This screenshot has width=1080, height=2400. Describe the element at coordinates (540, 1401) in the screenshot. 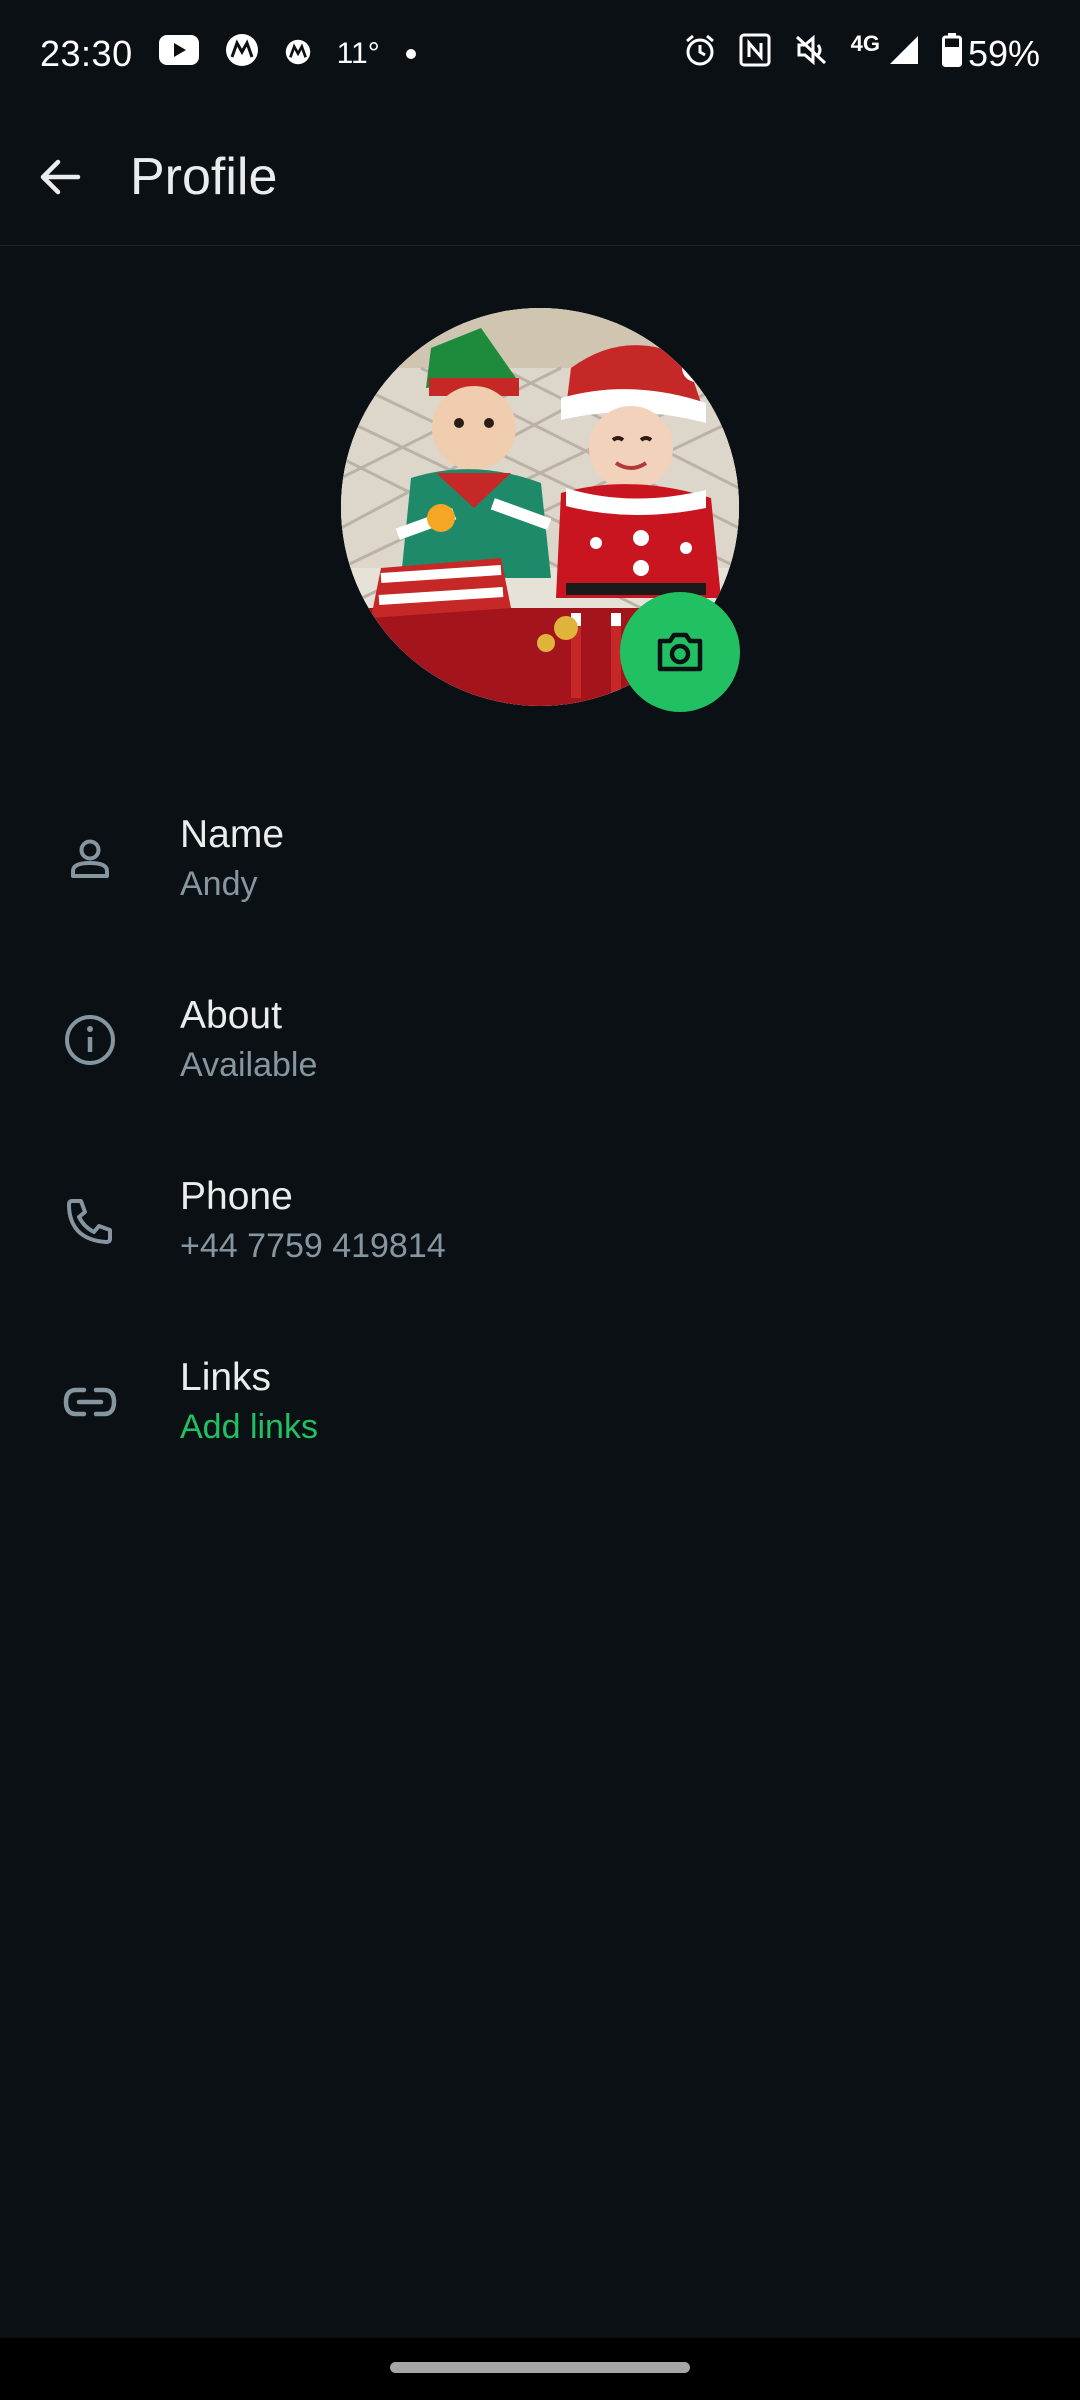

I see `row-links: Links Add links` at that location.